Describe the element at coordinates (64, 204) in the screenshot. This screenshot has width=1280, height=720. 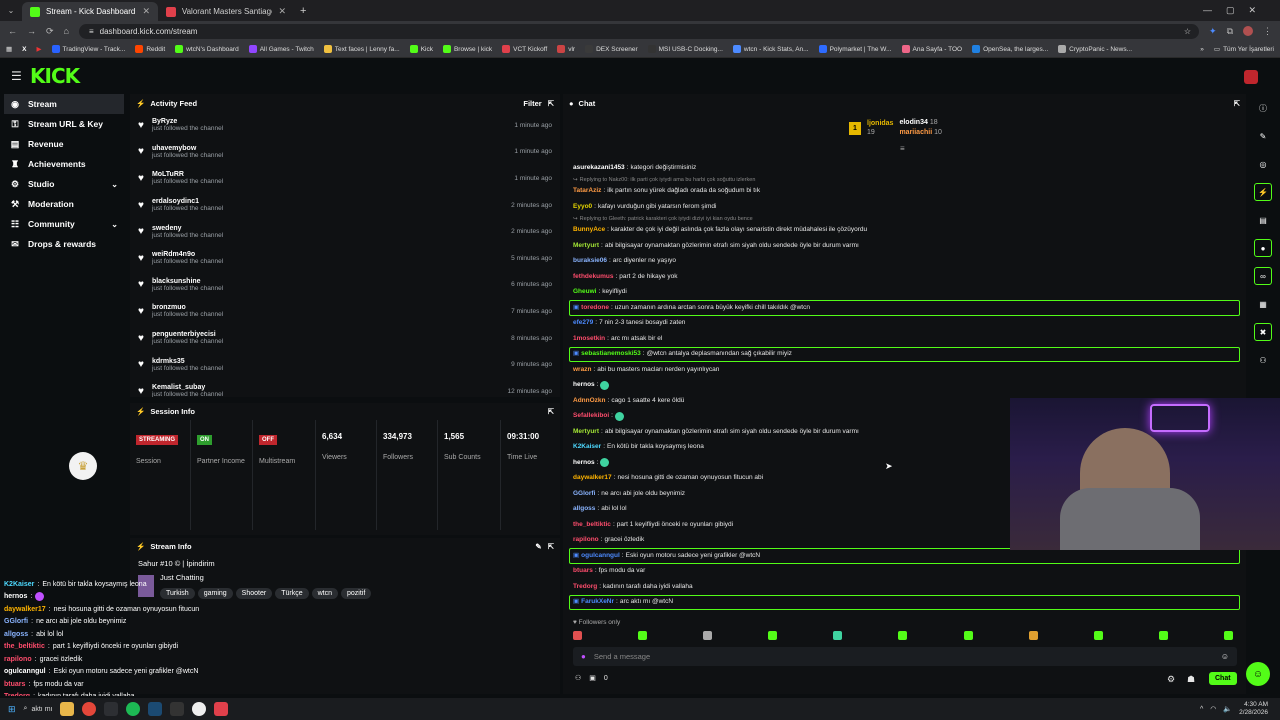
I see `sidebar-item-moderation: ⚒ Moderation` at that location.